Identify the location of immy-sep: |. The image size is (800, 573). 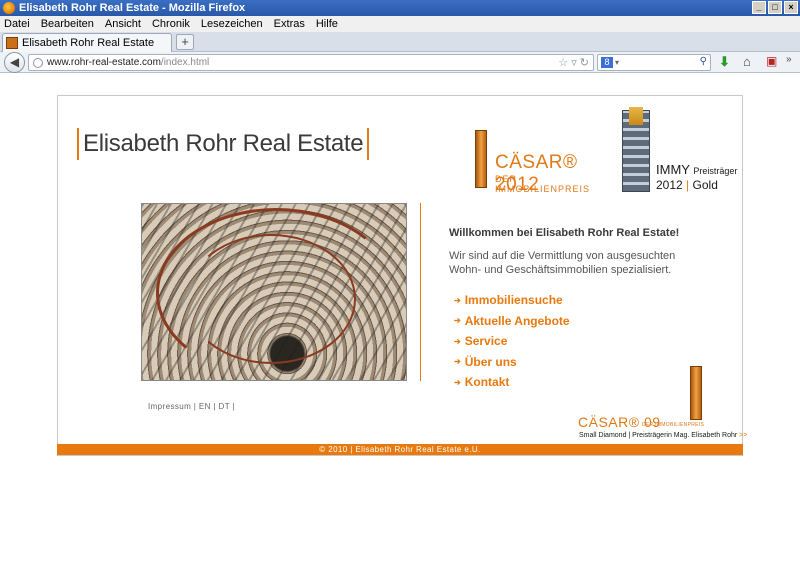
(688, 185).